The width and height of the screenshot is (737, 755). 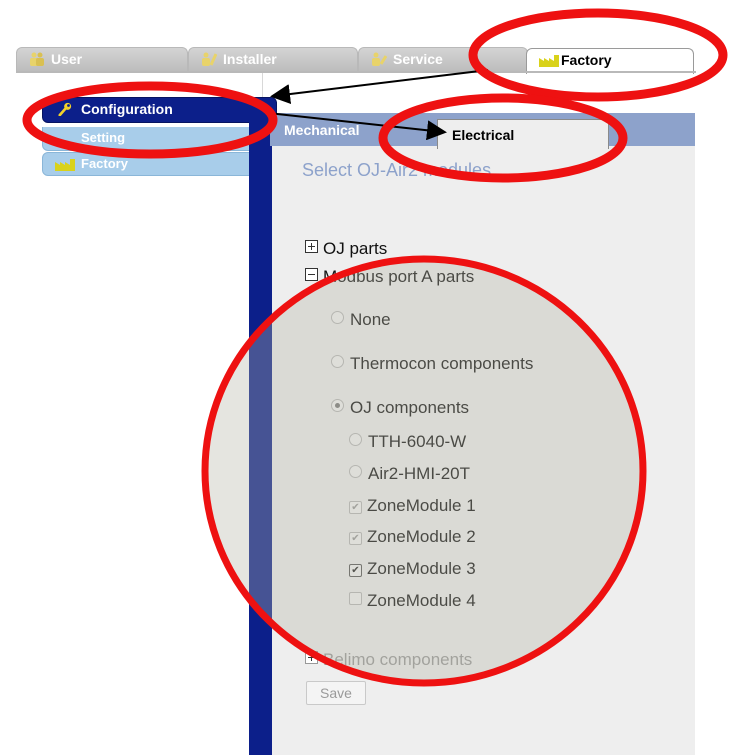 What do you see at coordinates (598, 55) in the screenshot?
I see `annotation-ellipse-factory-tab` at bounding box center [598, 55].